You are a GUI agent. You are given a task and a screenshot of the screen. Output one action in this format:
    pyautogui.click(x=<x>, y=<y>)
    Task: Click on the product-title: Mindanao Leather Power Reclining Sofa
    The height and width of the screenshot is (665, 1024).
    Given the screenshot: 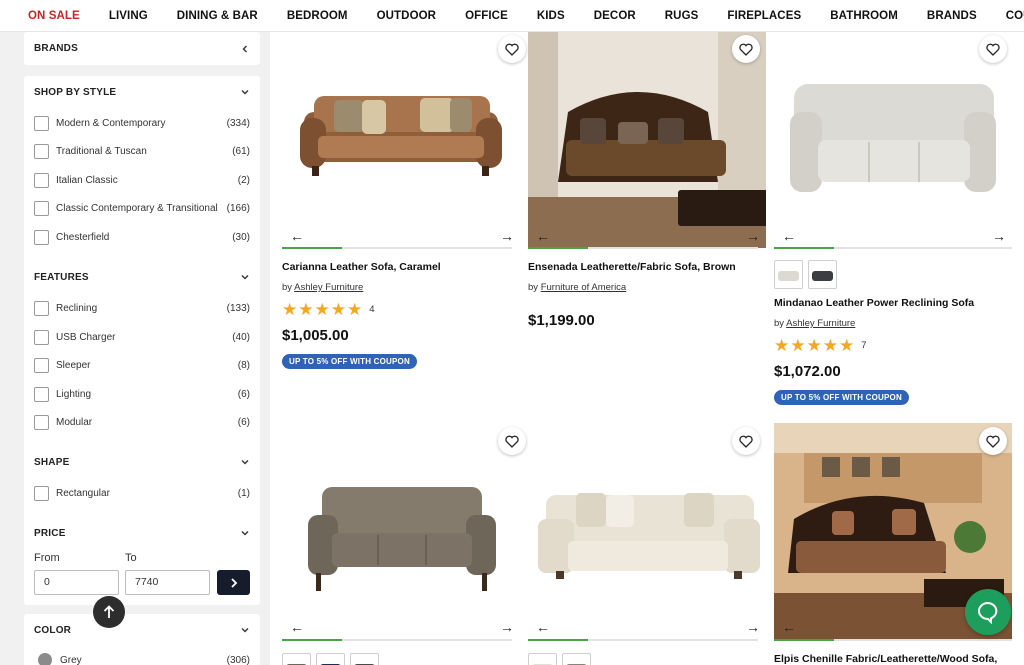 What is the action you would take?
    pyautogui.click(x=874, y=303)
    